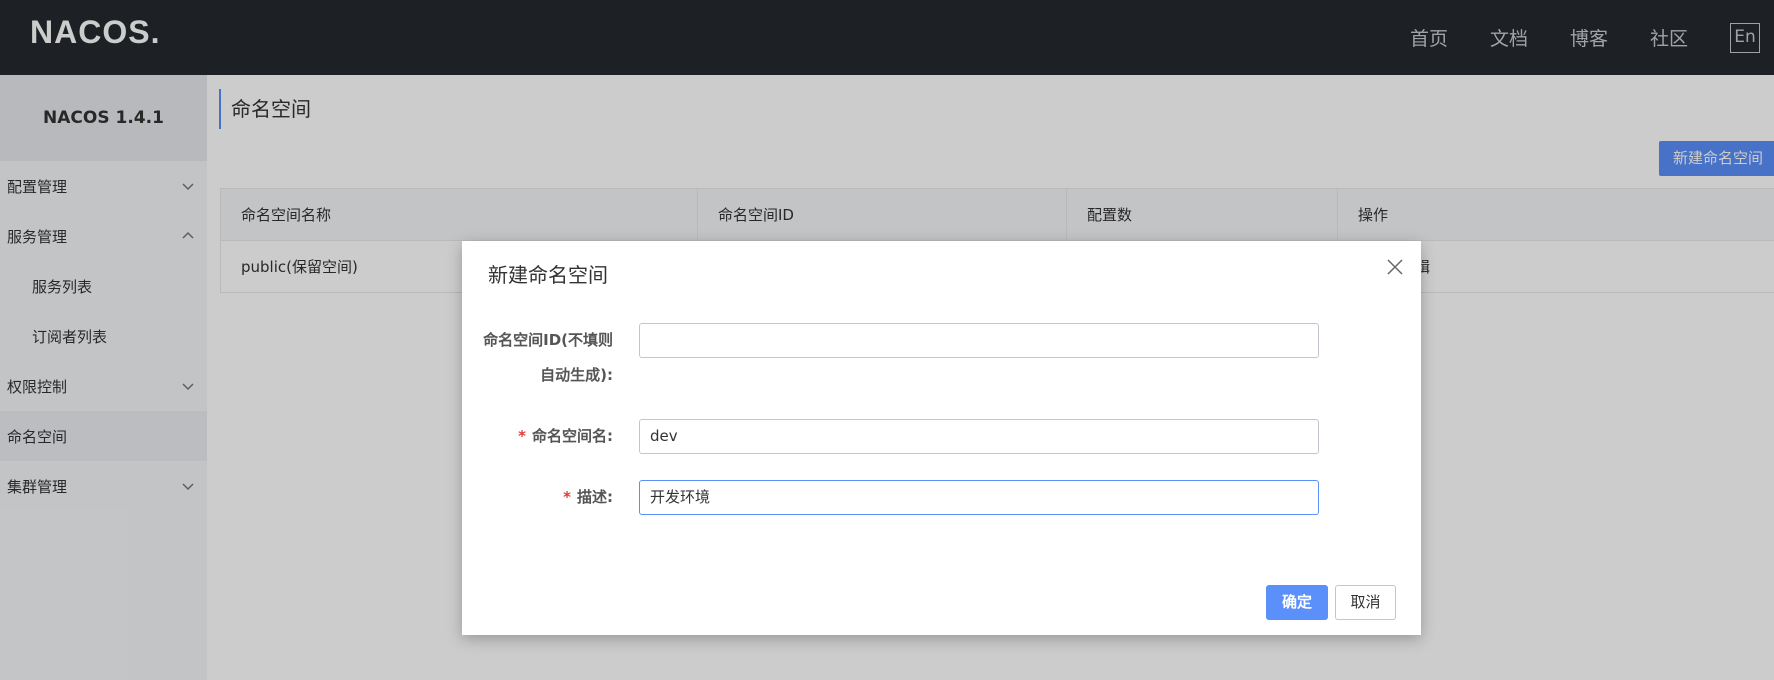  Describe the element at coordinates (595, 497) in the screenshot. I see `description-label-text: 描述:` at that location.